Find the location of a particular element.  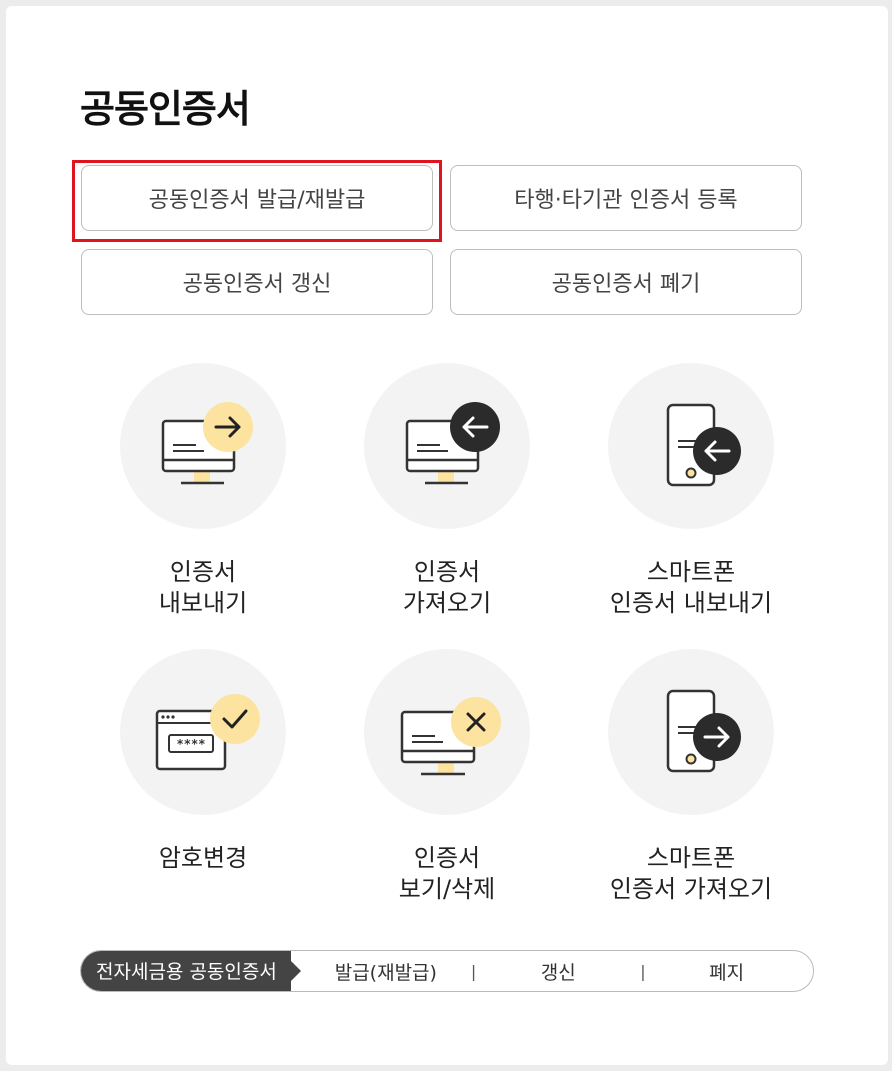

phone-import-icon is located at coordinates (703, 731).